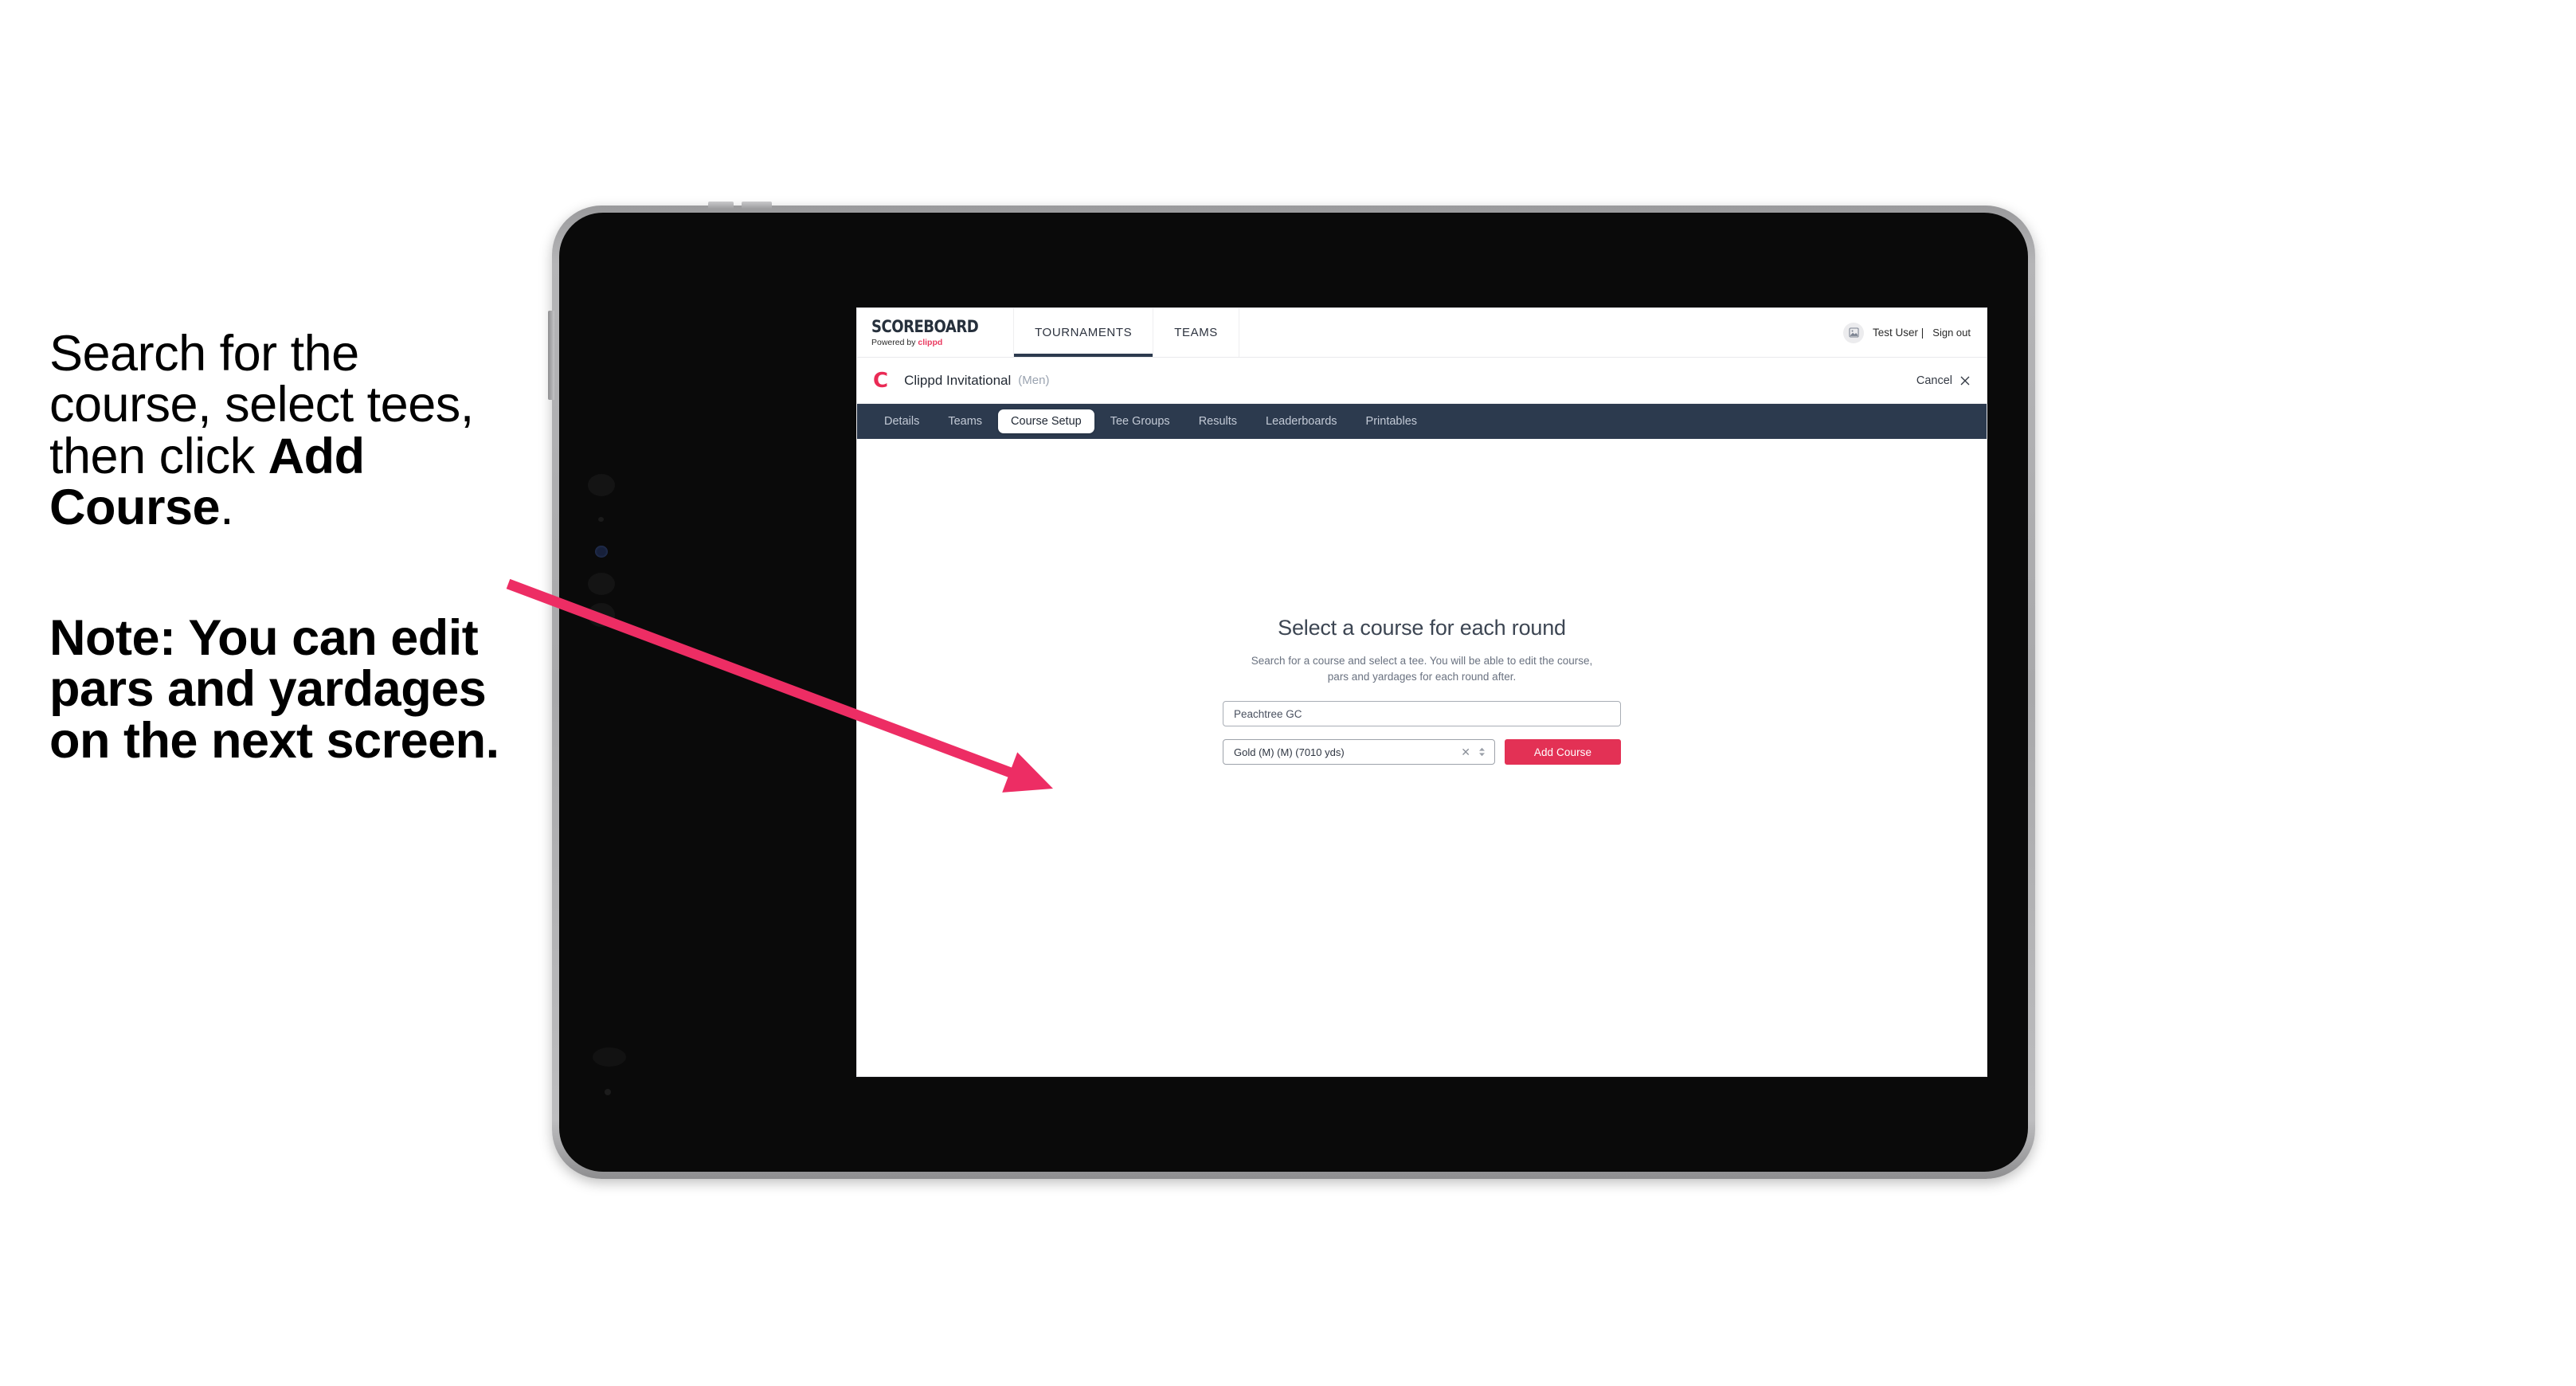  Describe the element at coordinates (925, 326) in the screenshot. I see `app-logo-wordmark: SCOREBOARD` at that location.